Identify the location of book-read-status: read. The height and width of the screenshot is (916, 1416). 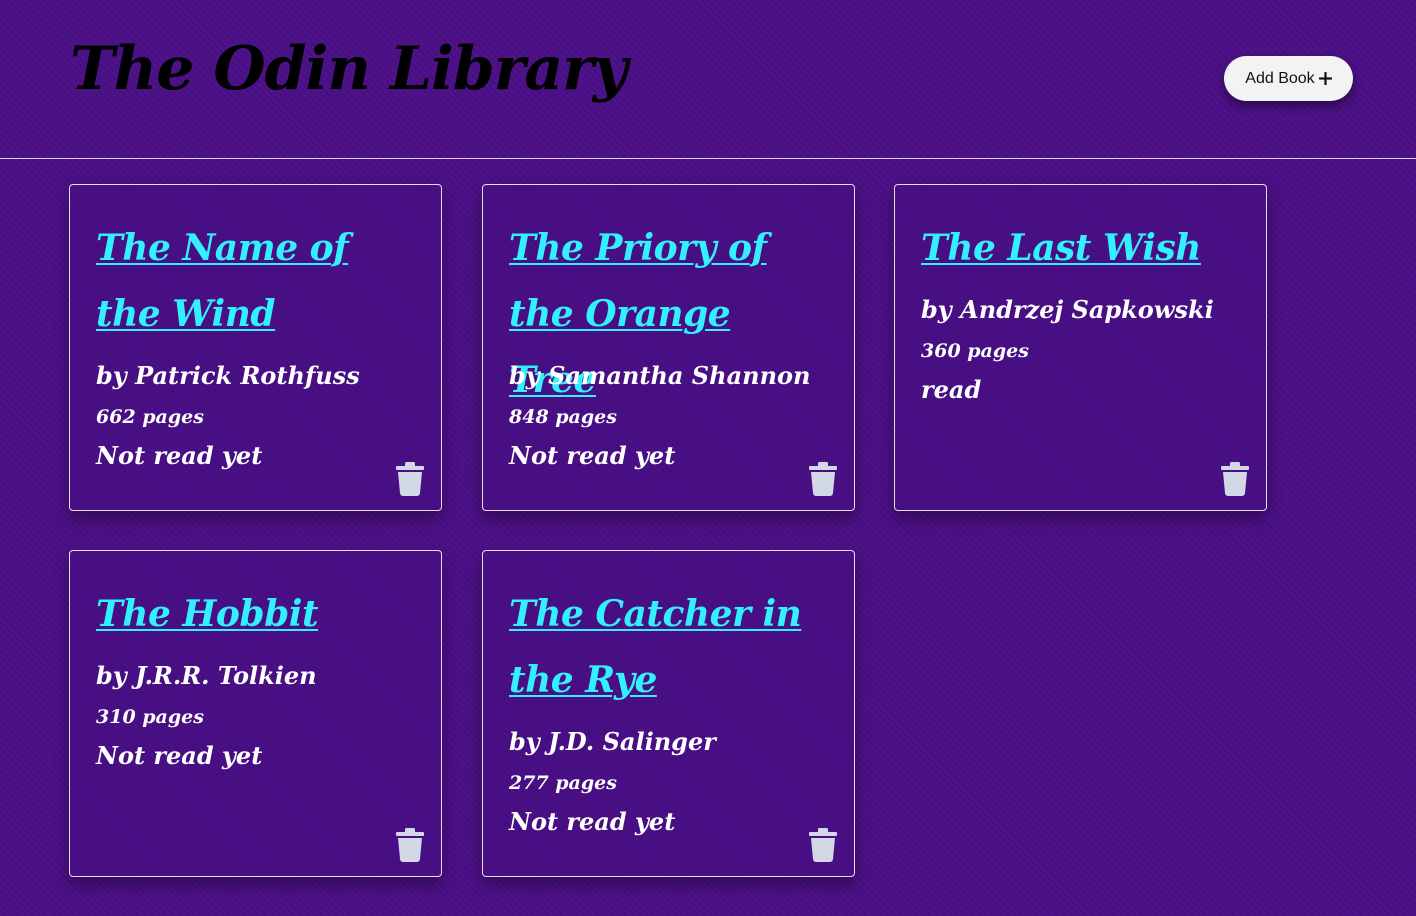
(1081, 390).